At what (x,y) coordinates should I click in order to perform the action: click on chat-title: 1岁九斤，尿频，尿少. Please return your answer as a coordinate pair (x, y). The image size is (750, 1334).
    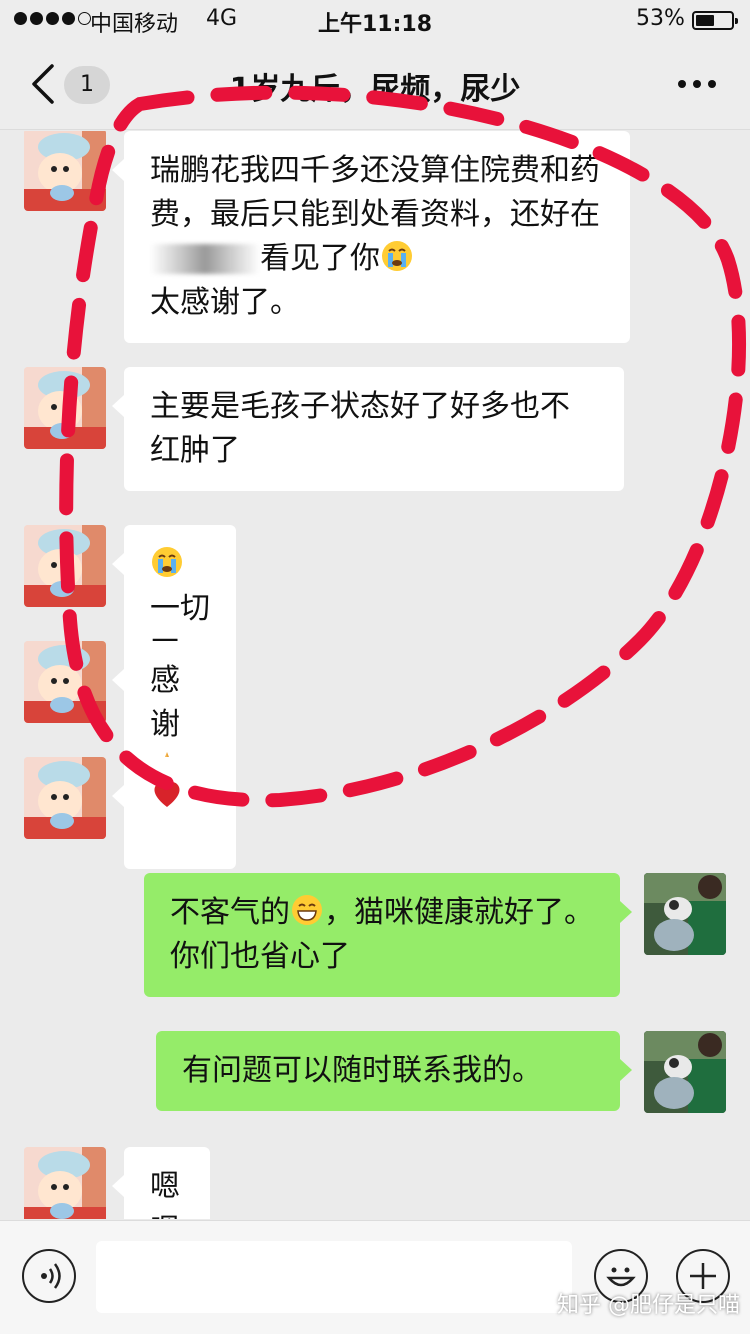
    Looking at the image, I should click on (375, 89).